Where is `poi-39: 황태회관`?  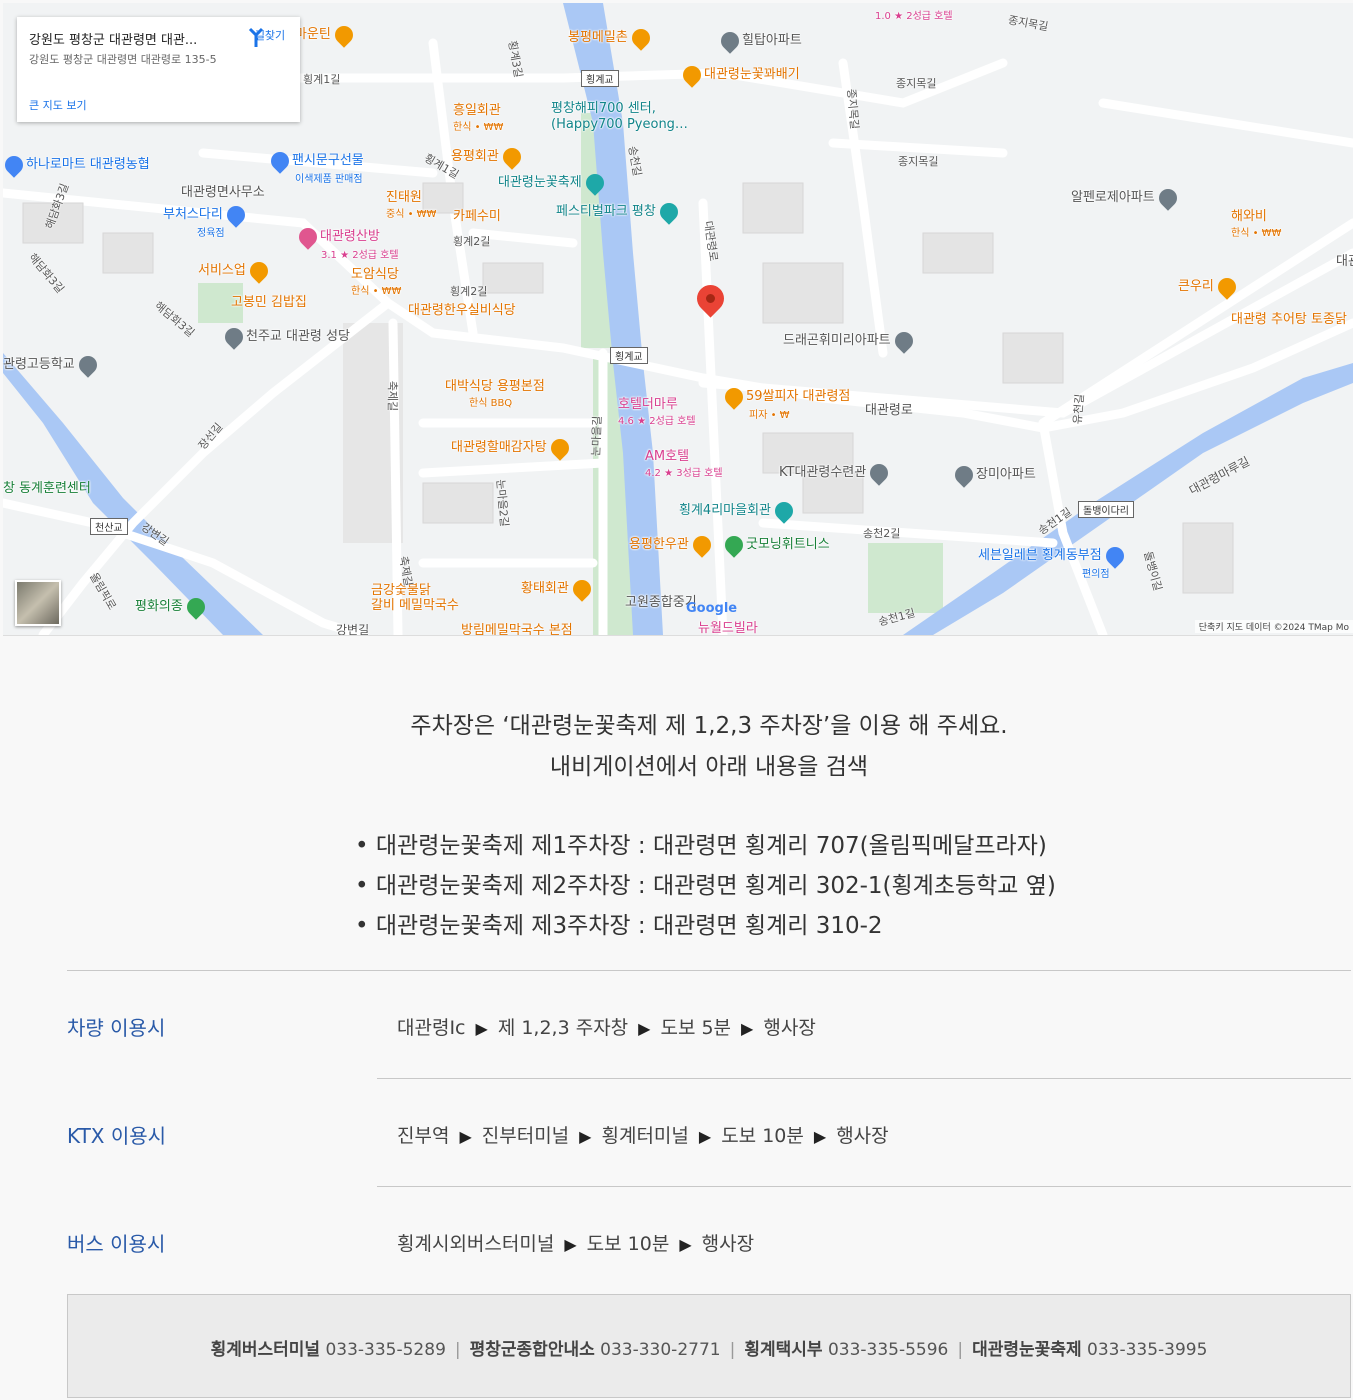 poi-39: 황태회관 is located at coordinates (558, 588).